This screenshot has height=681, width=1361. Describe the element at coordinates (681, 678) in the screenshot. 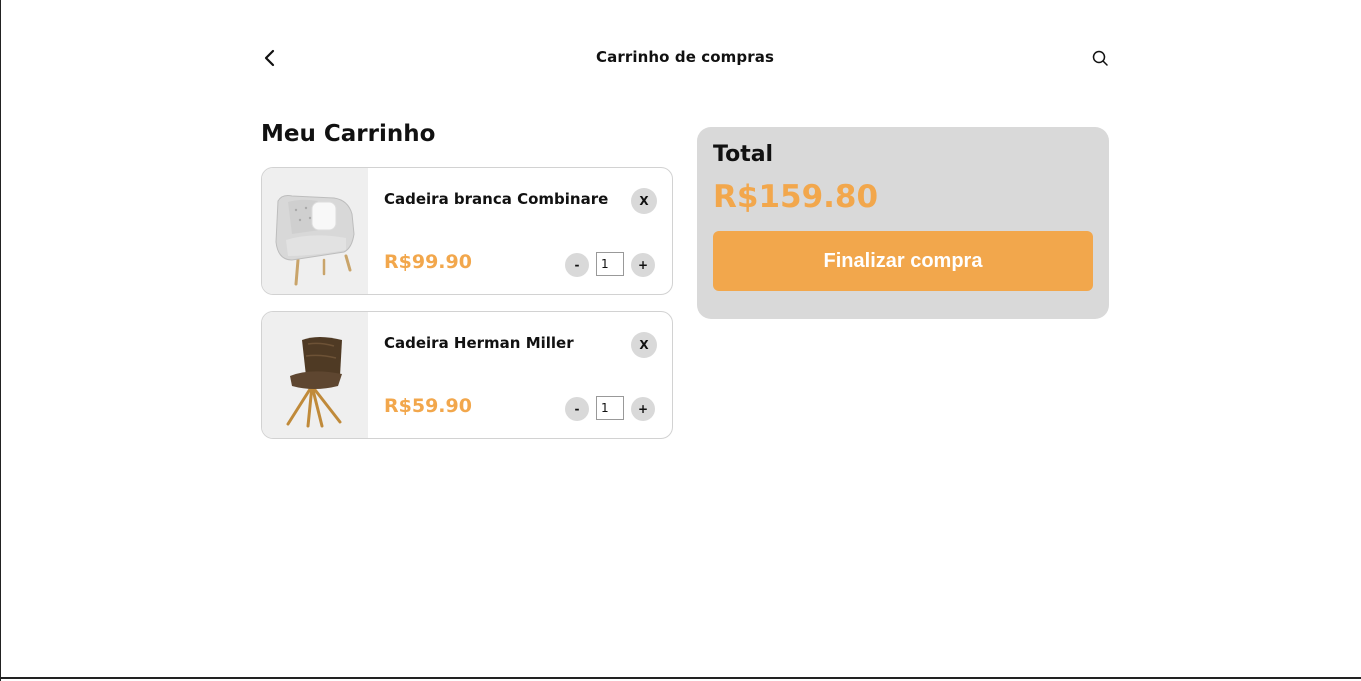

I see `bottom-border` at that location.